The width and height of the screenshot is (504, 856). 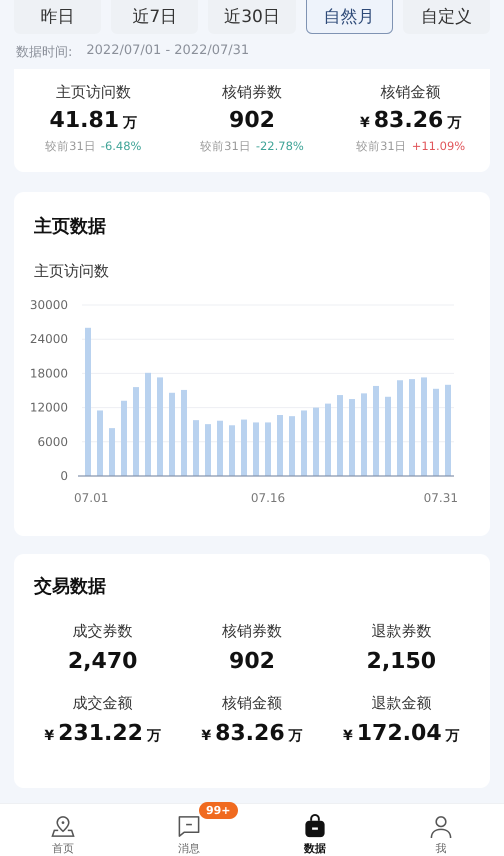 What do you see at coordinates (399, 733) in the screenshot?
I see `metric-value: 172.04` at bounding box center [399, 733].